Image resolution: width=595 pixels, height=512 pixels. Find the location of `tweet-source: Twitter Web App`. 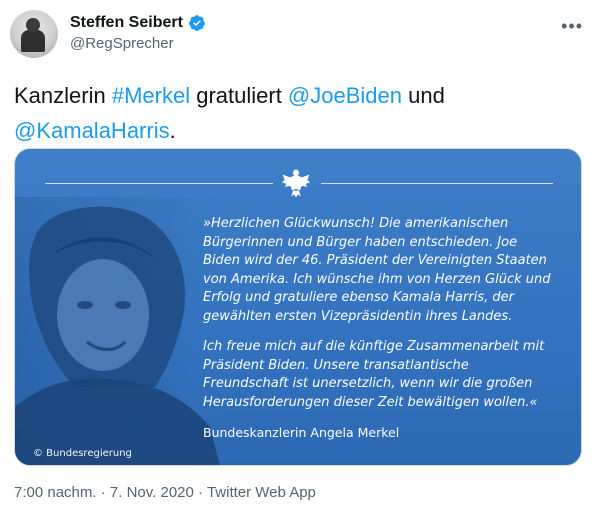

tweet-source: Twitter Web App is located at coordinates (261, 492).